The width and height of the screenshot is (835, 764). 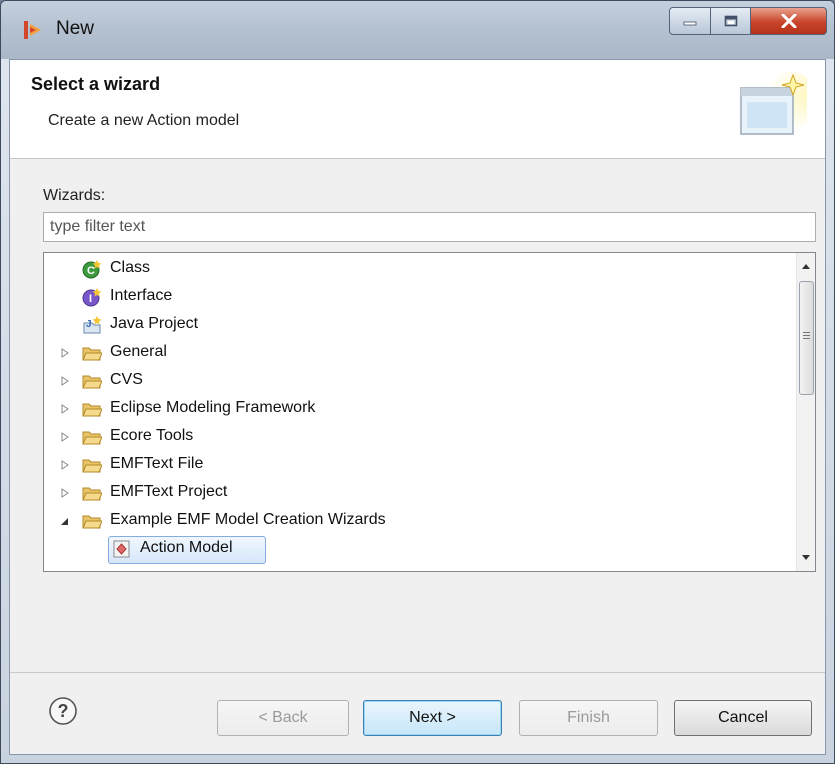 What do you see at coordinates (89, 324) in the screenshot?
I see `svg-text: J` at bounding box center [89, 324].